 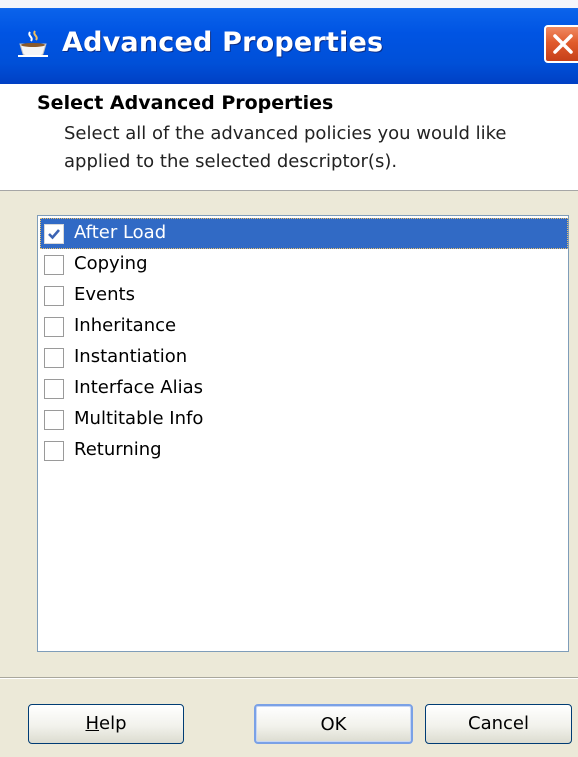 What do you see at coordinates (33, 43) in the screenshot?
I see `coffee-cup-icon` at bounding box center [33, 43].